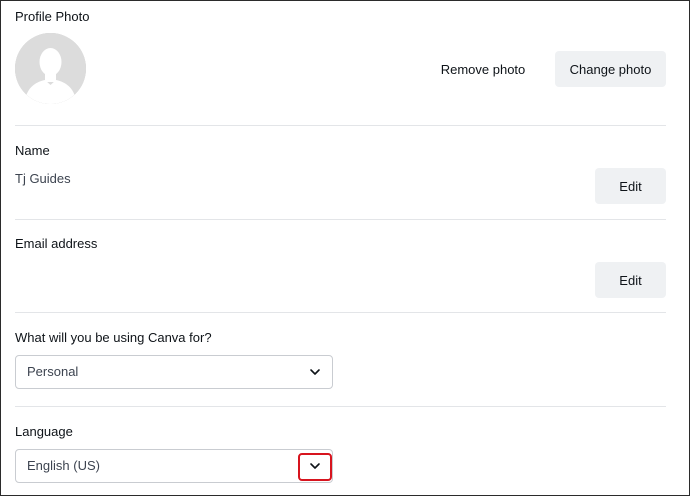 The height and width of the screenshot is (496, 690). What do you see at coordinates (113, 337) in the screenshot?
I see `usage-label: What will you be using Canva for?` at bounding box center [113, 337].